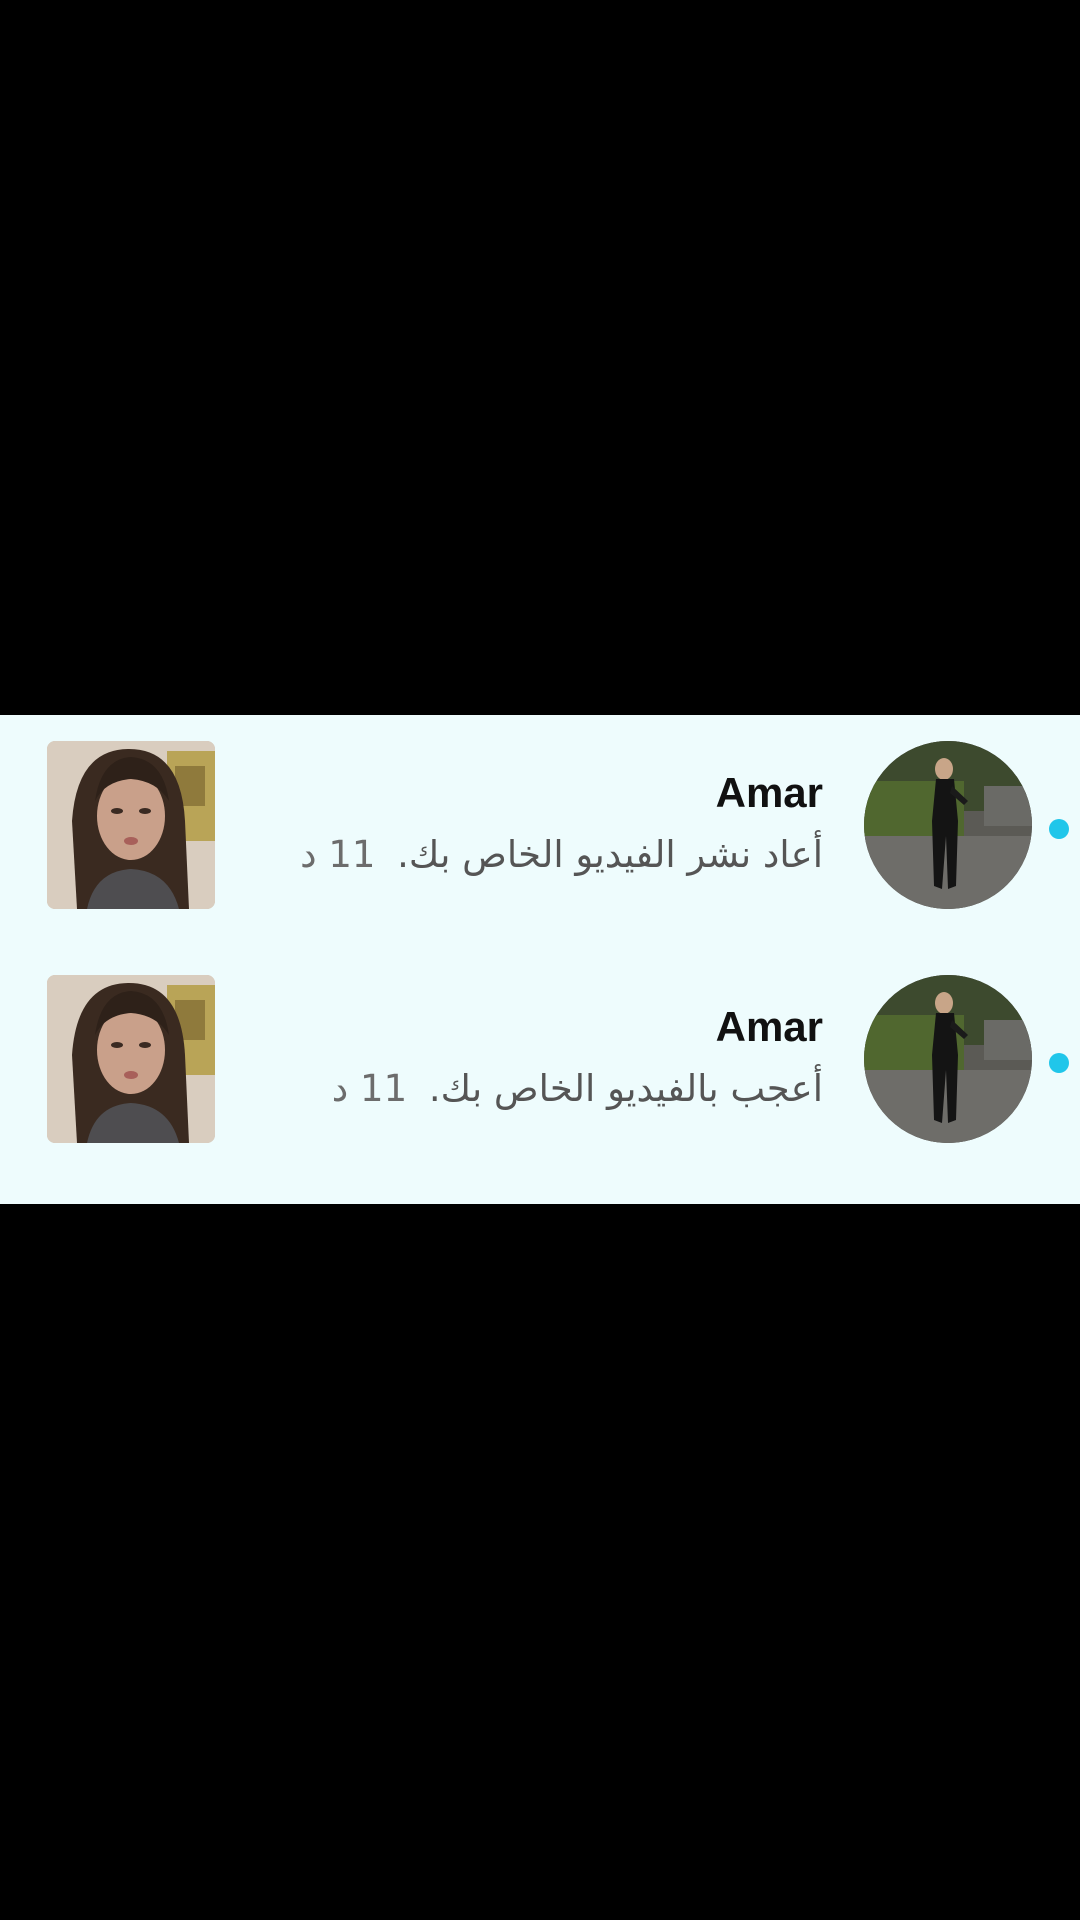  I want to click on notification-message: أعاد نشر الفيديو الخاص بك. 11 د, so click(561, 854).